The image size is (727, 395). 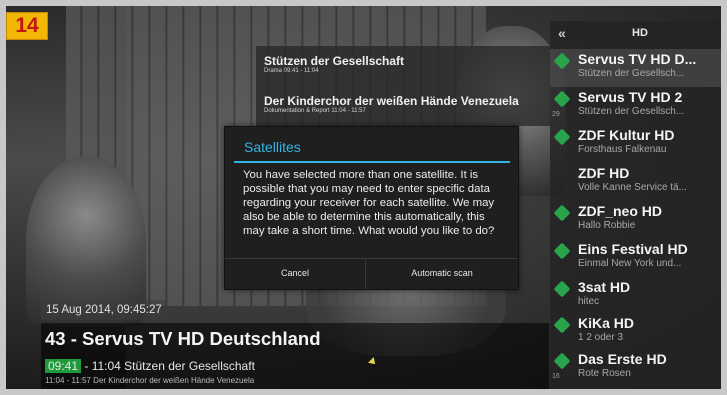 What do you see at coordinates (635, 332) in the screenshot?
I see `channel-item: KiKa HD 1 2 oder 3` at bounding box center [635, 332].